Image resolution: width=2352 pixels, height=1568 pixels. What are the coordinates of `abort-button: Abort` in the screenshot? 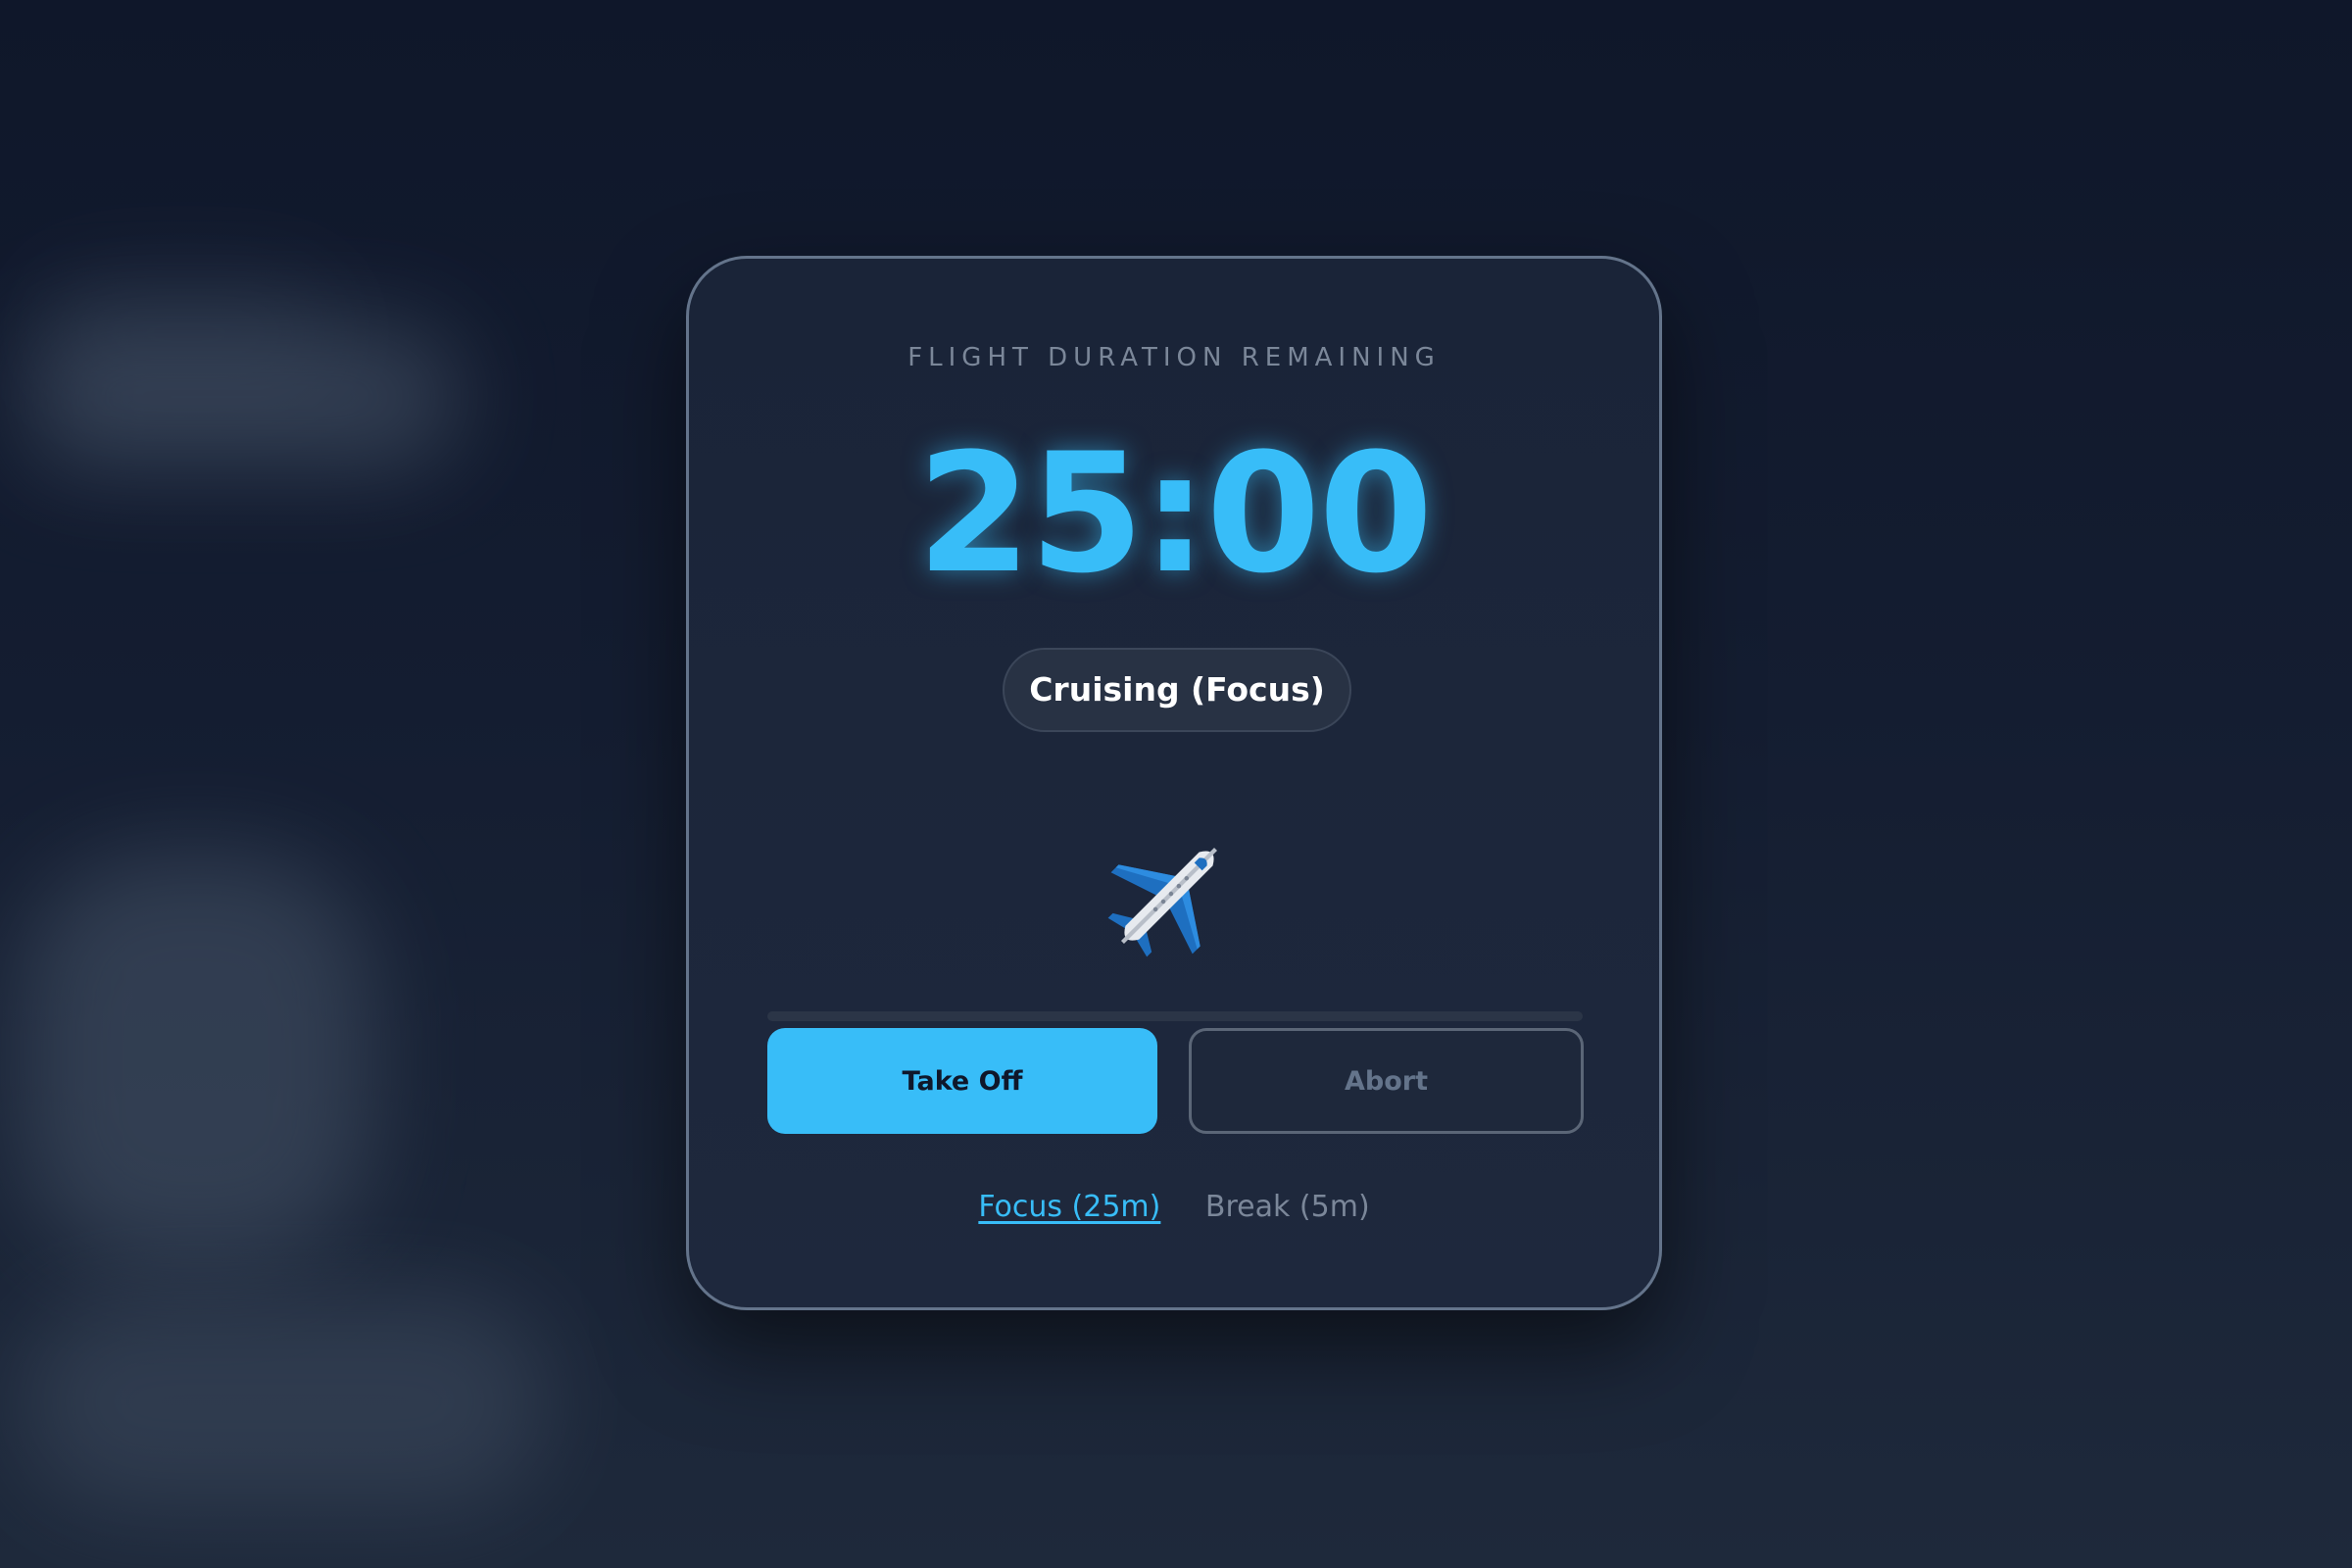 It's located at (1386, 1081).